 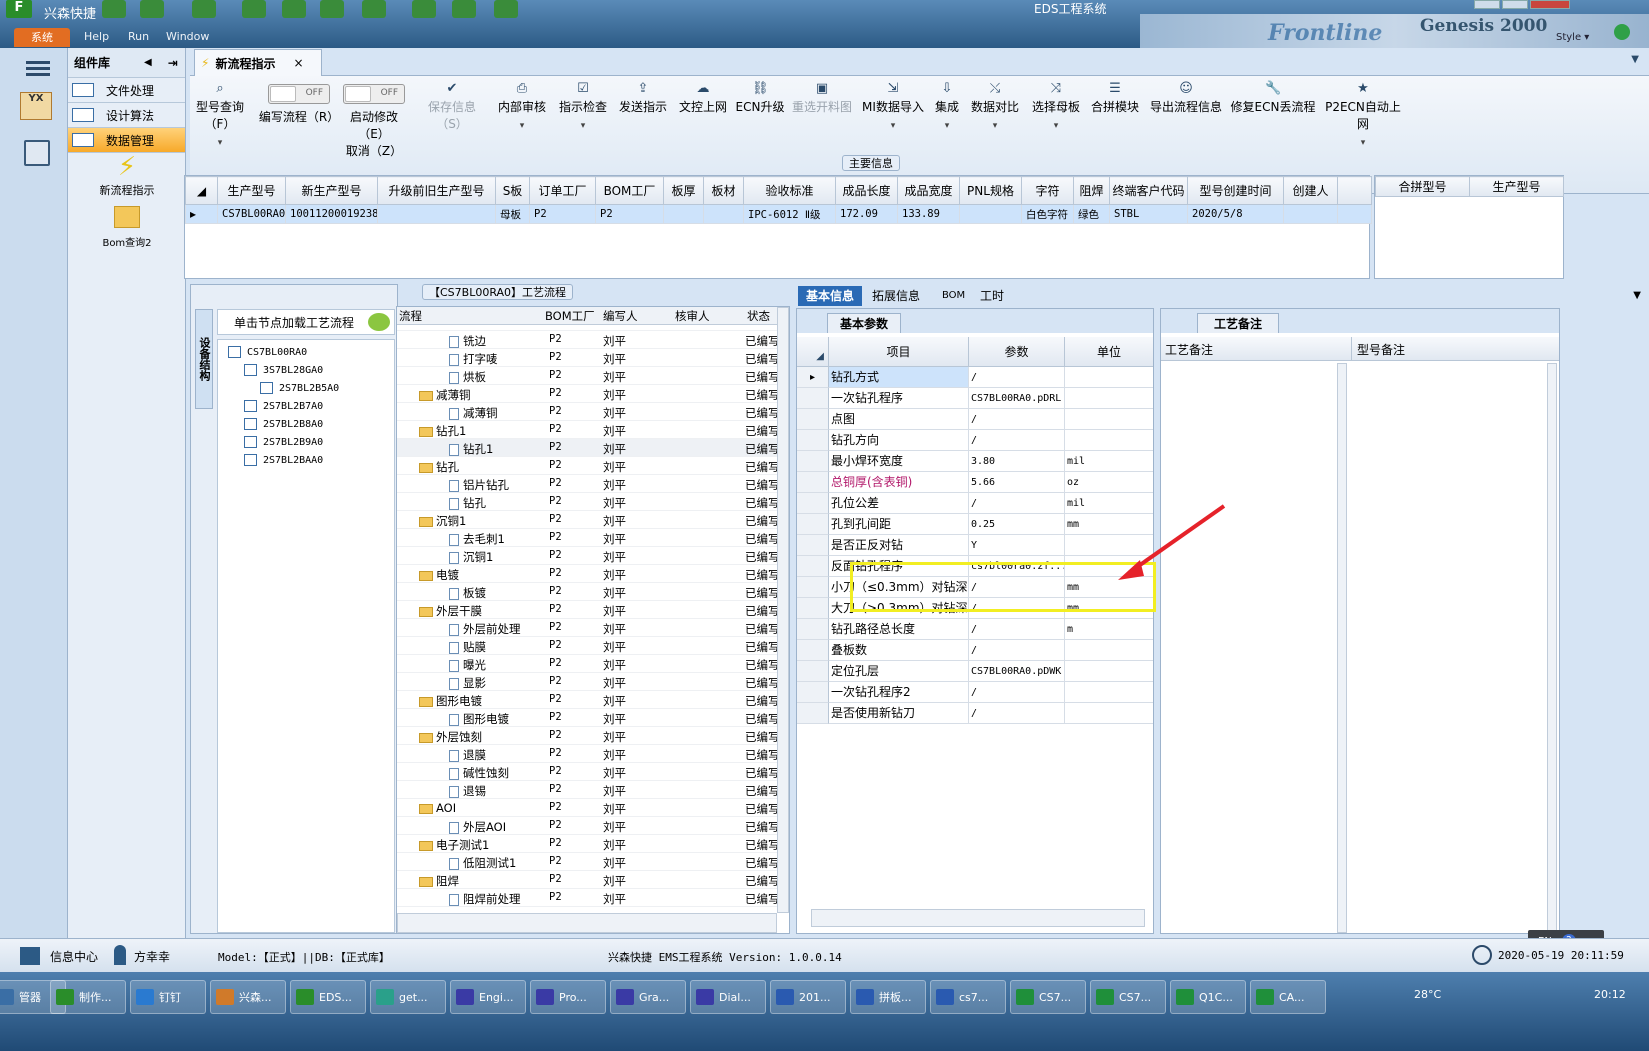 What do you see at coordinates (1515, 4) in the screenshot?
I see `maximize-button` at bounding box center [1515, 4].